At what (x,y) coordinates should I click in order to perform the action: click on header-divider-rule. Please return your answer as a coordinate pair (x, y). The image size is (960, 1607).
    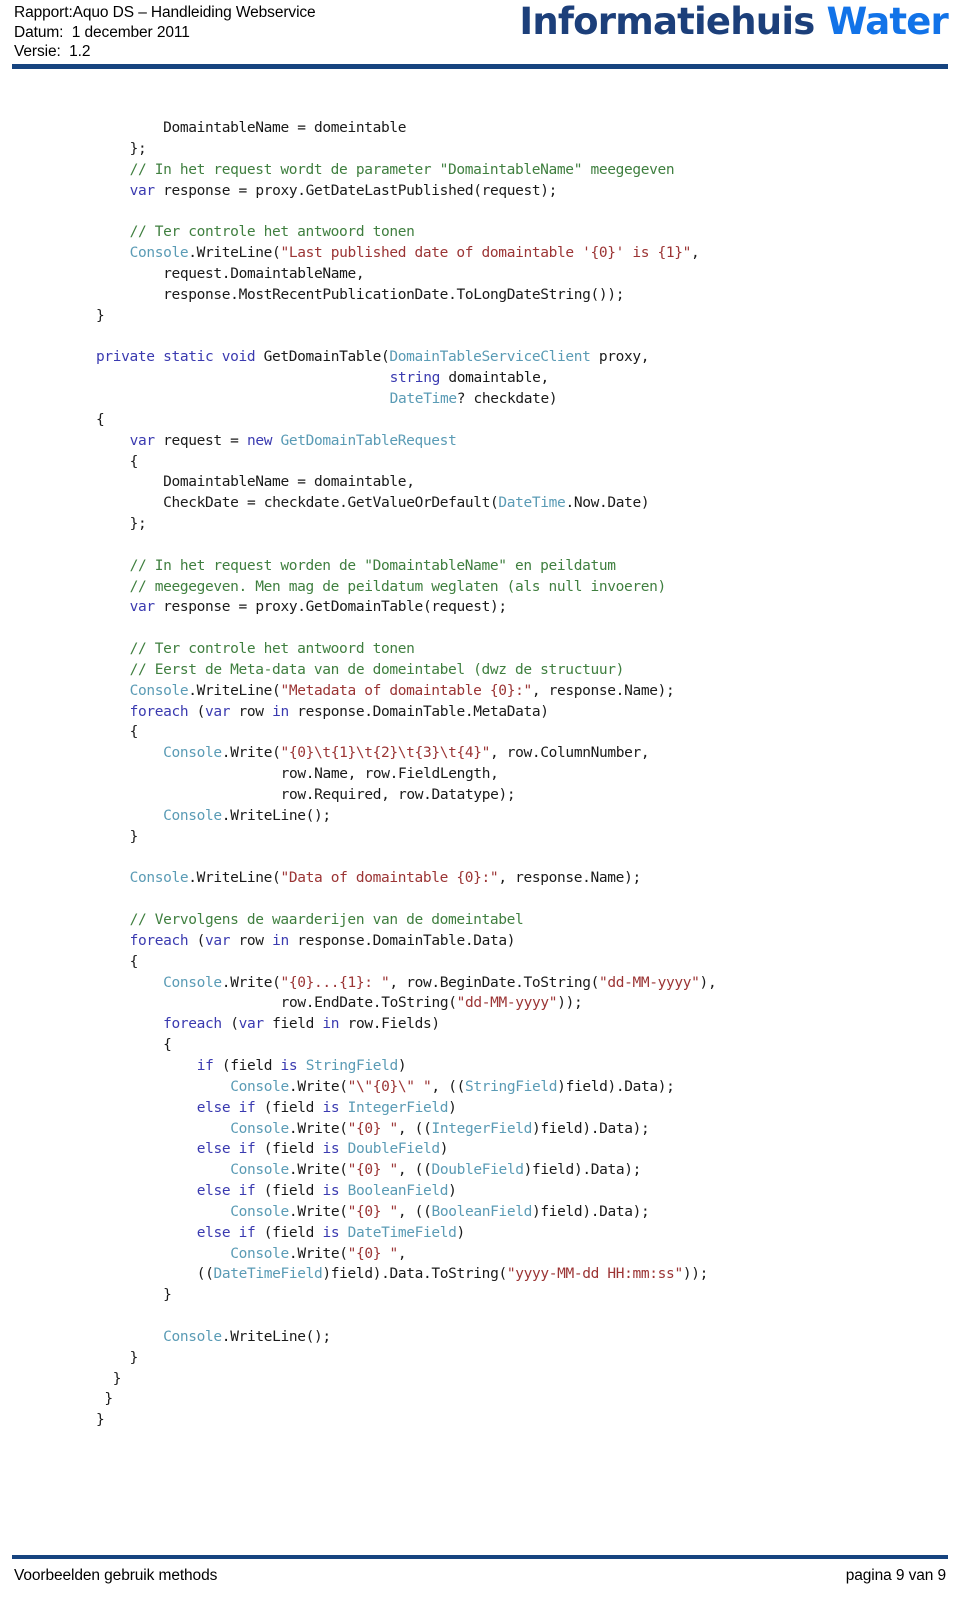
    Looking at the image, I should click on (480, 66).